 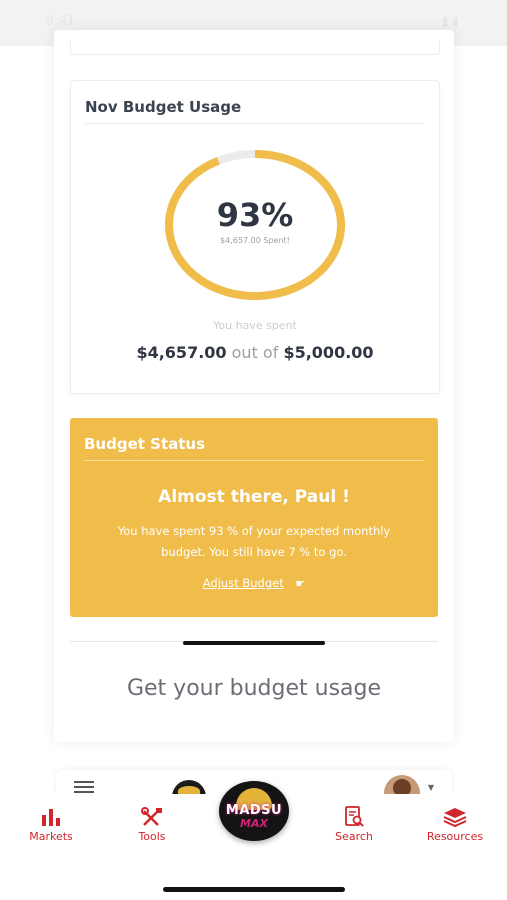 I want to click on tab-search-label: Search, so click(x=354, y=836).